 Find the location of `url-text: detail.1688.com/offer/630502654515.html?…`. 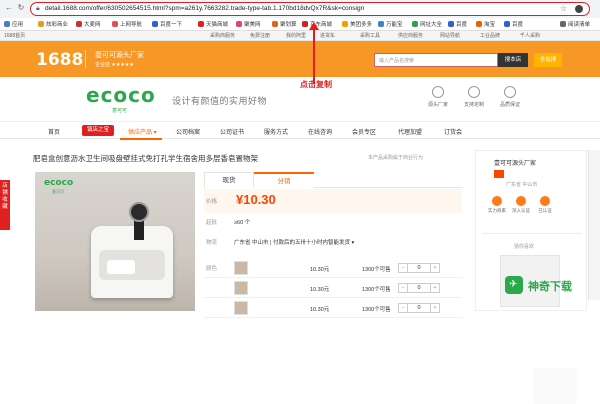

url-text: detail.1688.com/offer/630502654515.html?… is located at coordinates (204, 8).